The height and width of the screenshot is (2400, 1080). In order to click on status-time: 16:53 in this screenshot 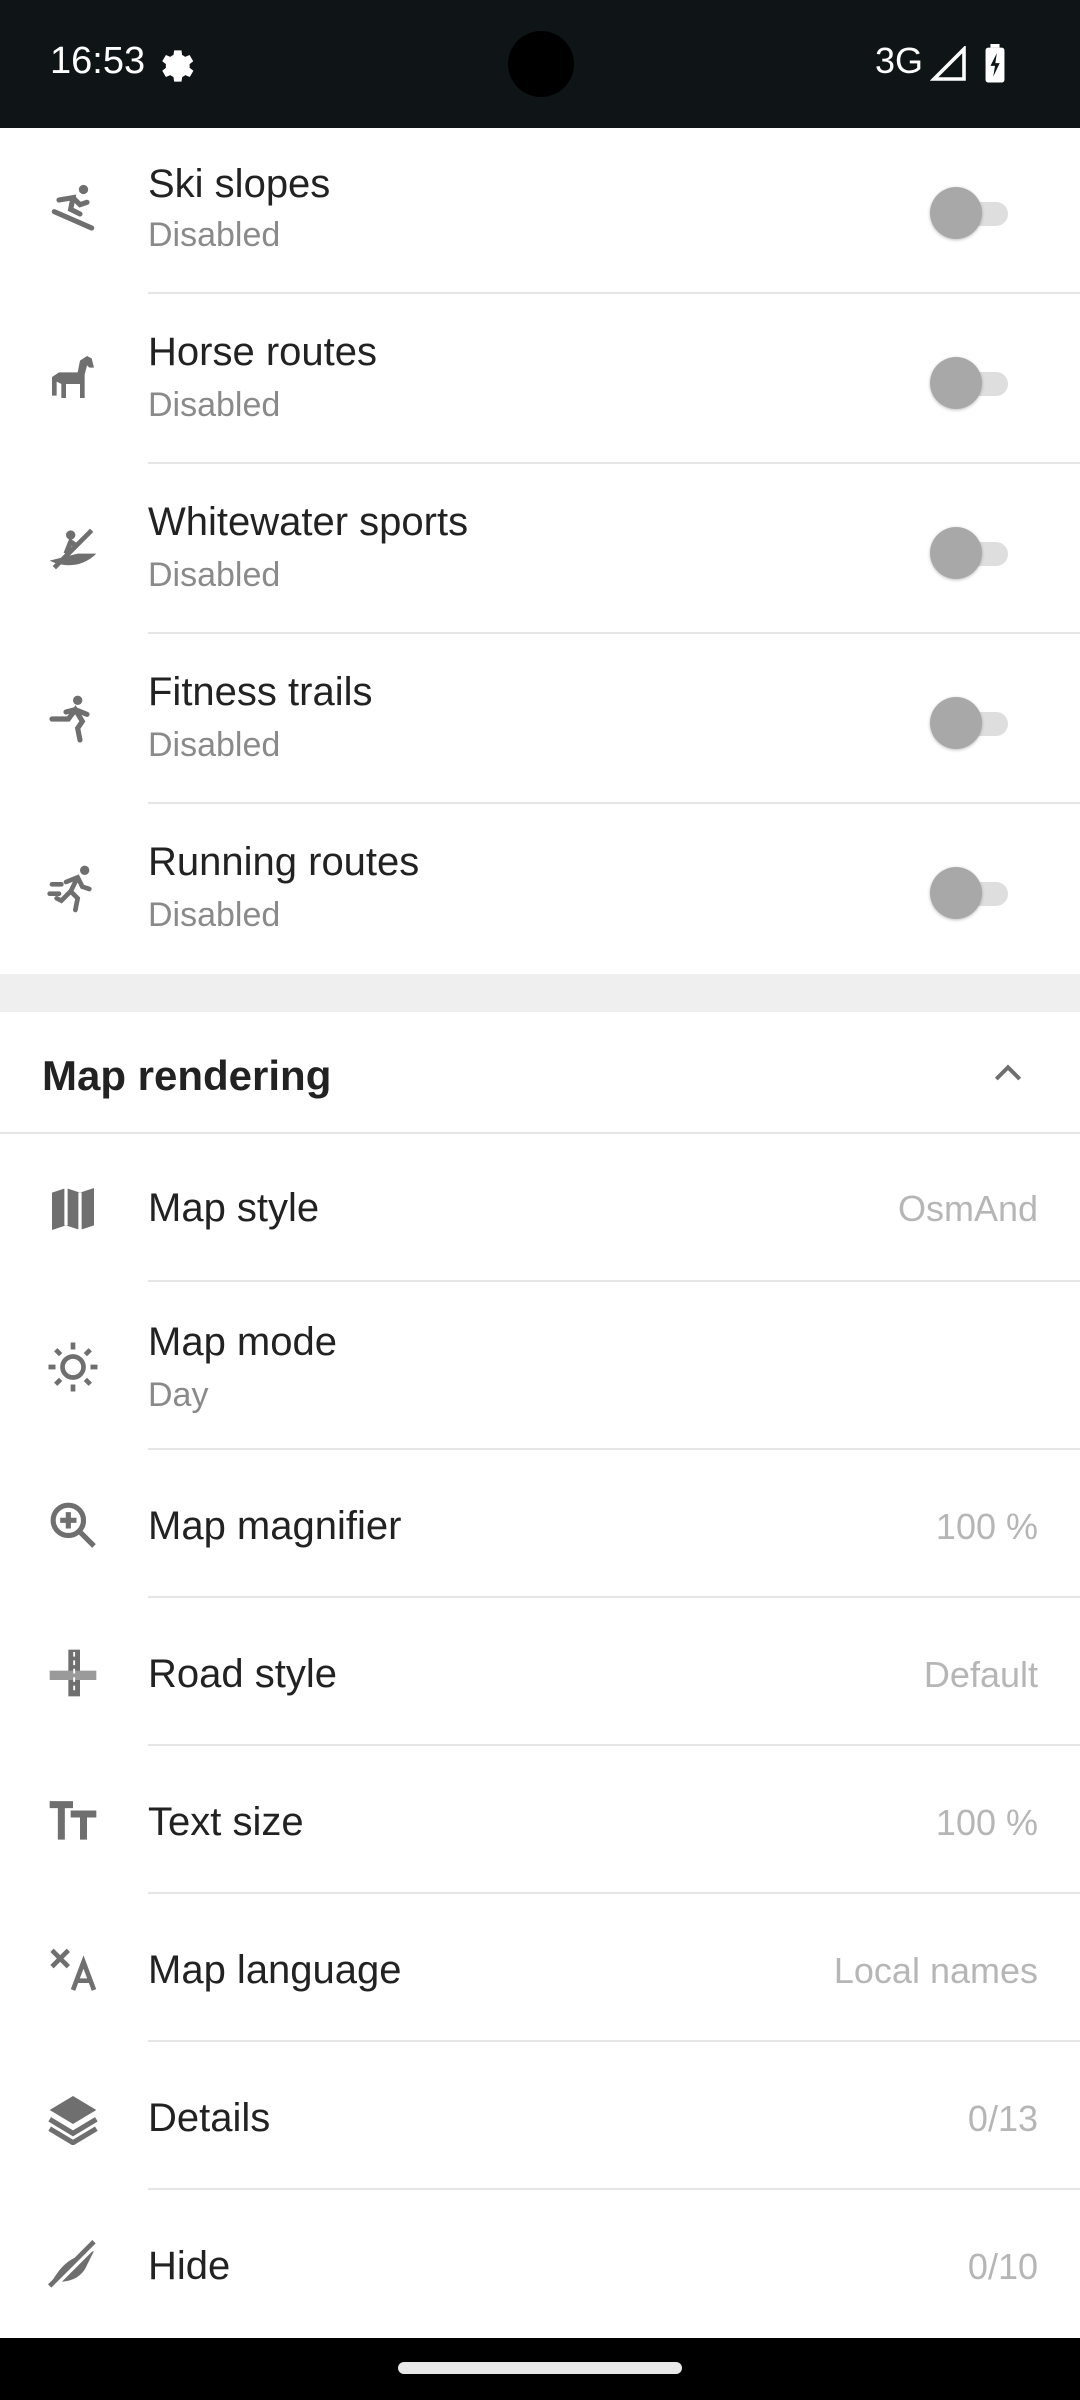, I will do `click(98, 61)`.